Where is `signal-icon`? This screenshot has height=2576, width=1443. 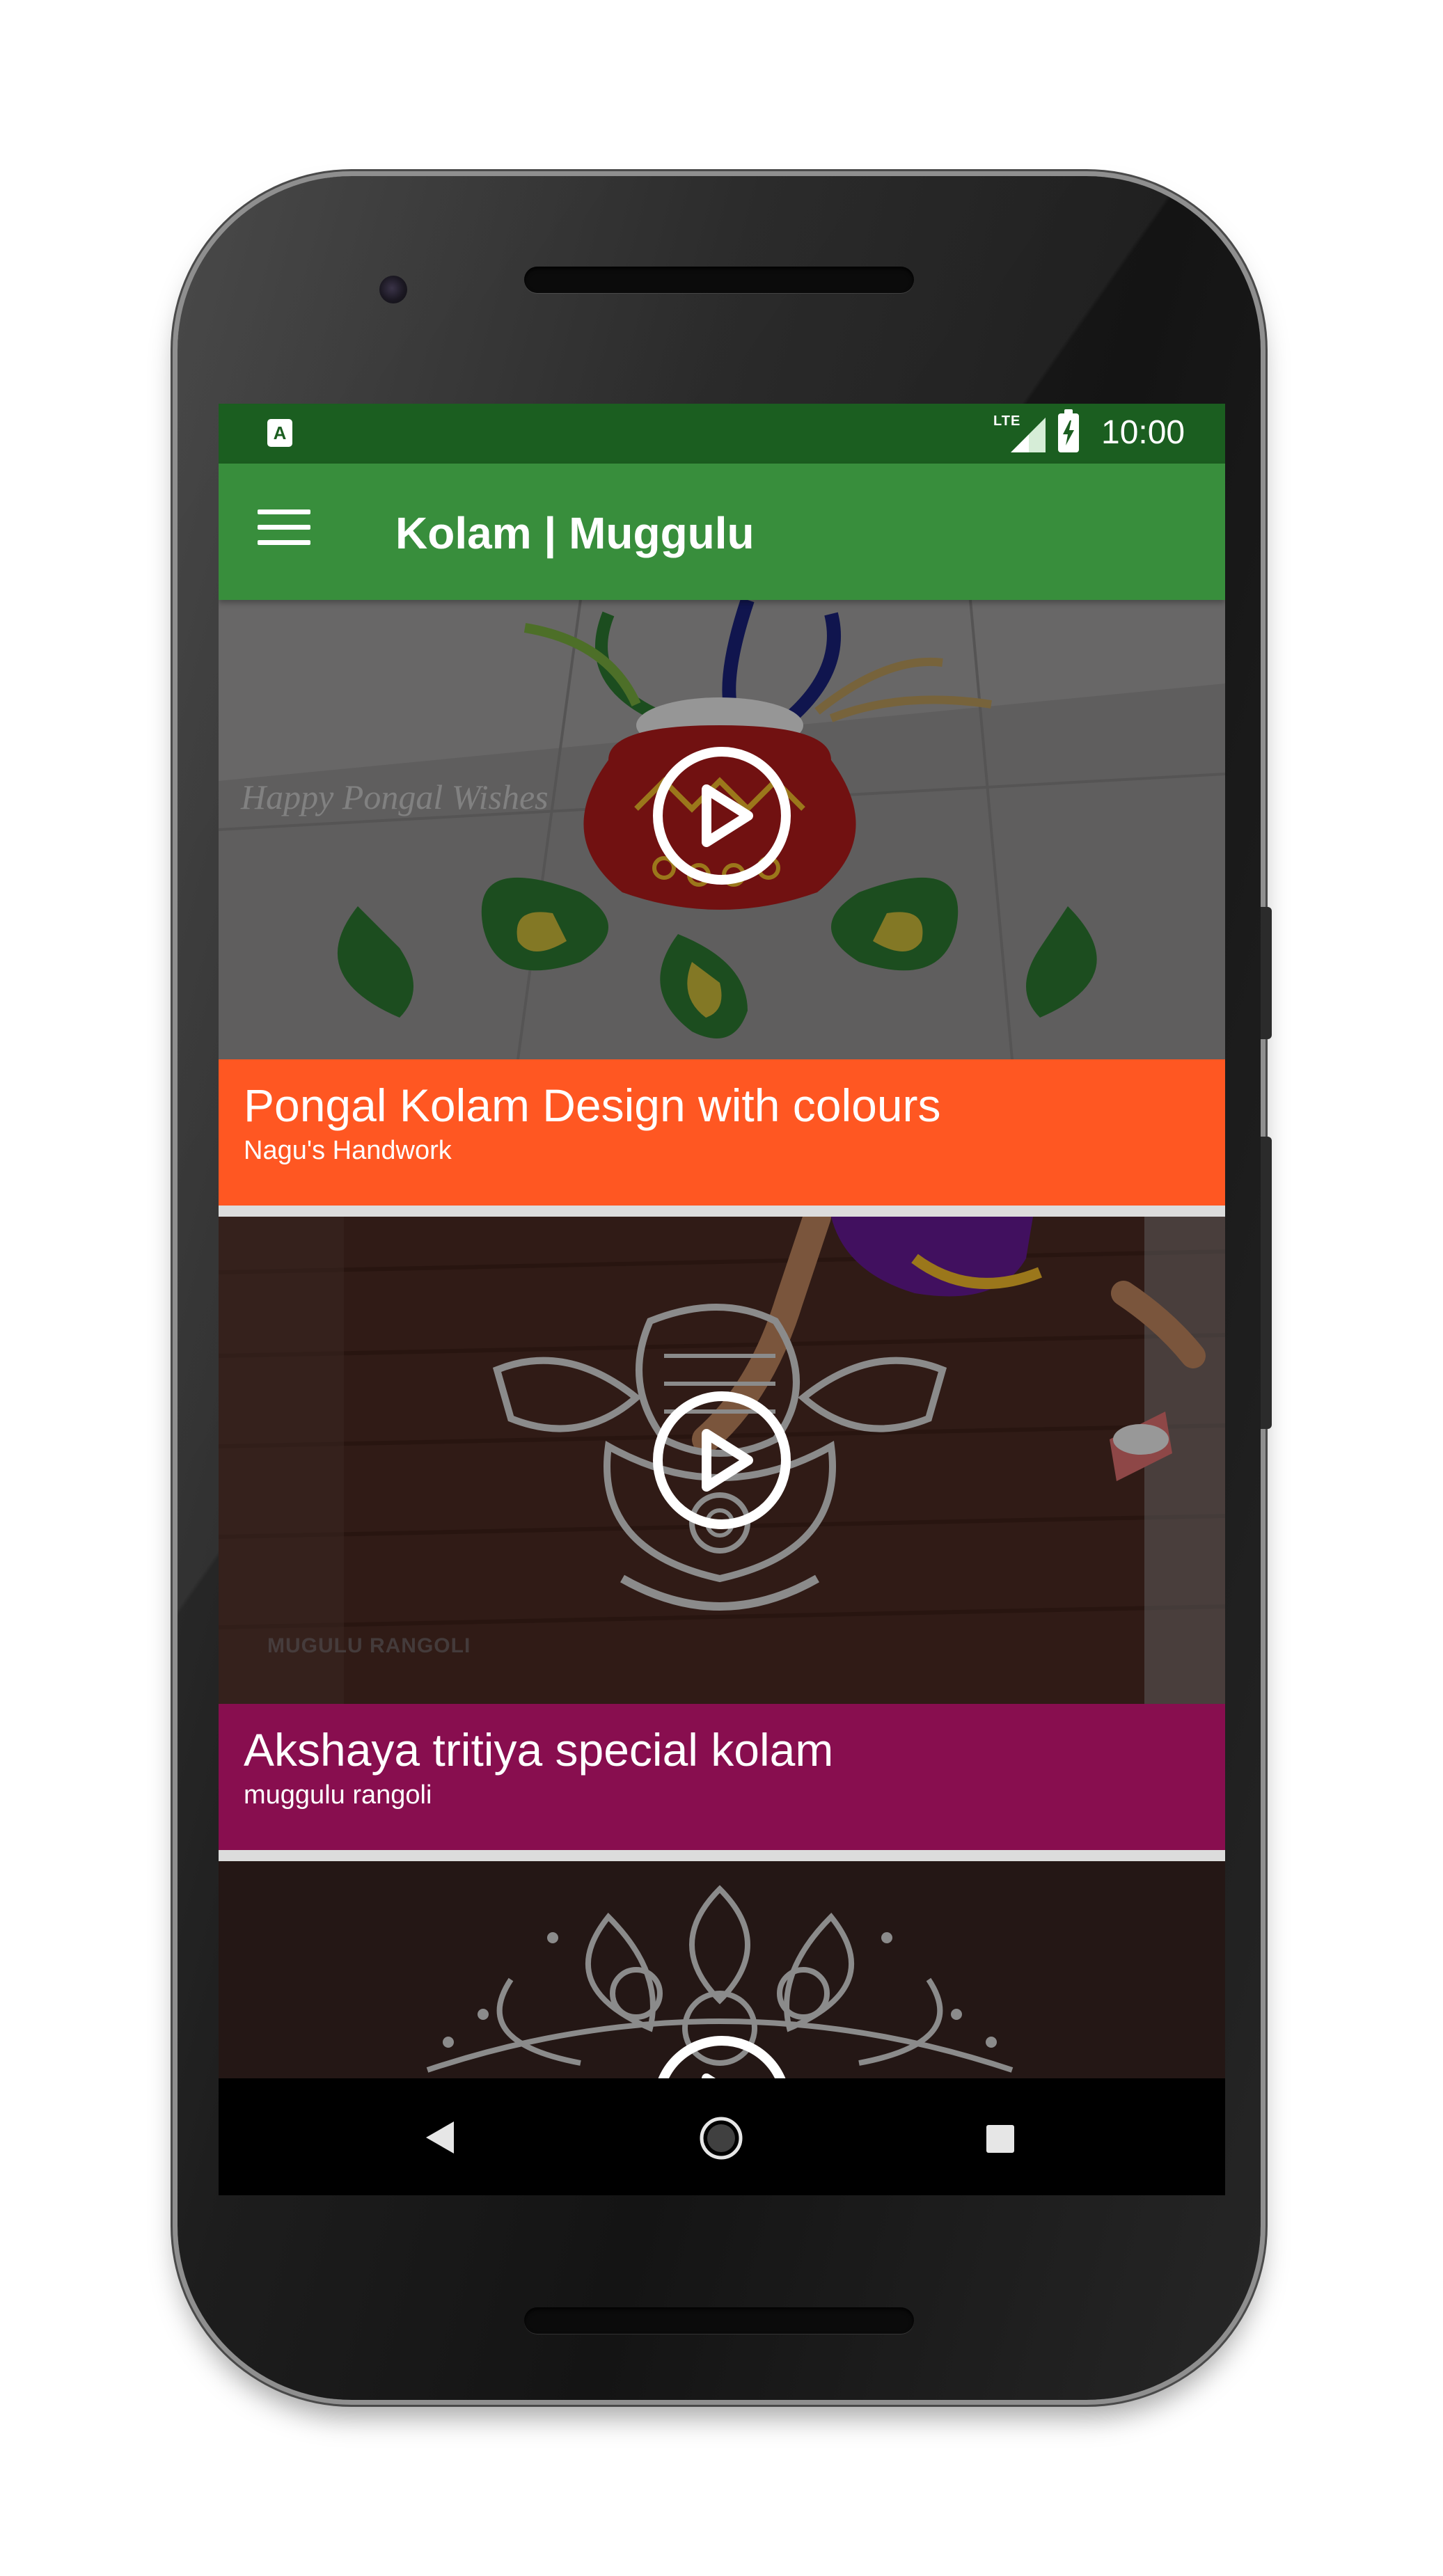 signal-icon is located at coordinates (1028, 435).